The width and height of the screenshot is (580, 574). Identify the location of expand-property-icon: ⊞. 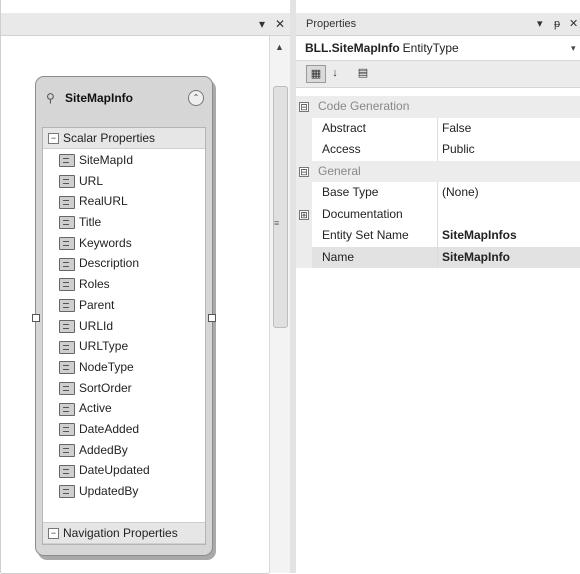
(304, 214).